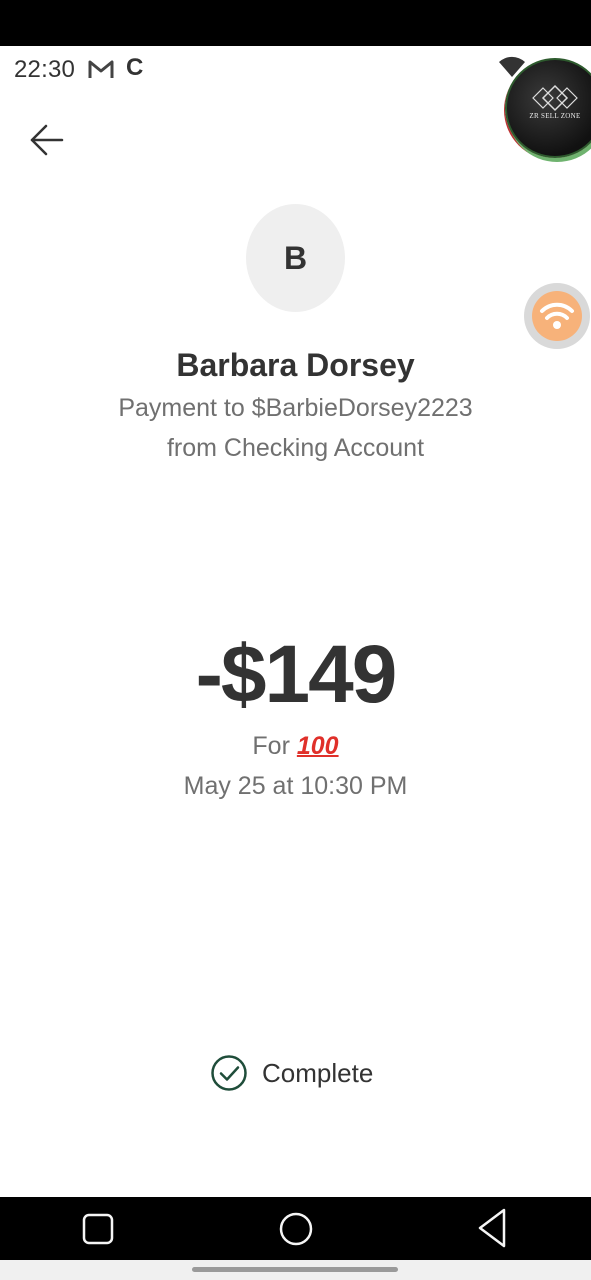 This screenshot has width=591, height=1280. Describe the element at coordinates (98, 1229) in the screenshot. I see `recents-icon` at that location.